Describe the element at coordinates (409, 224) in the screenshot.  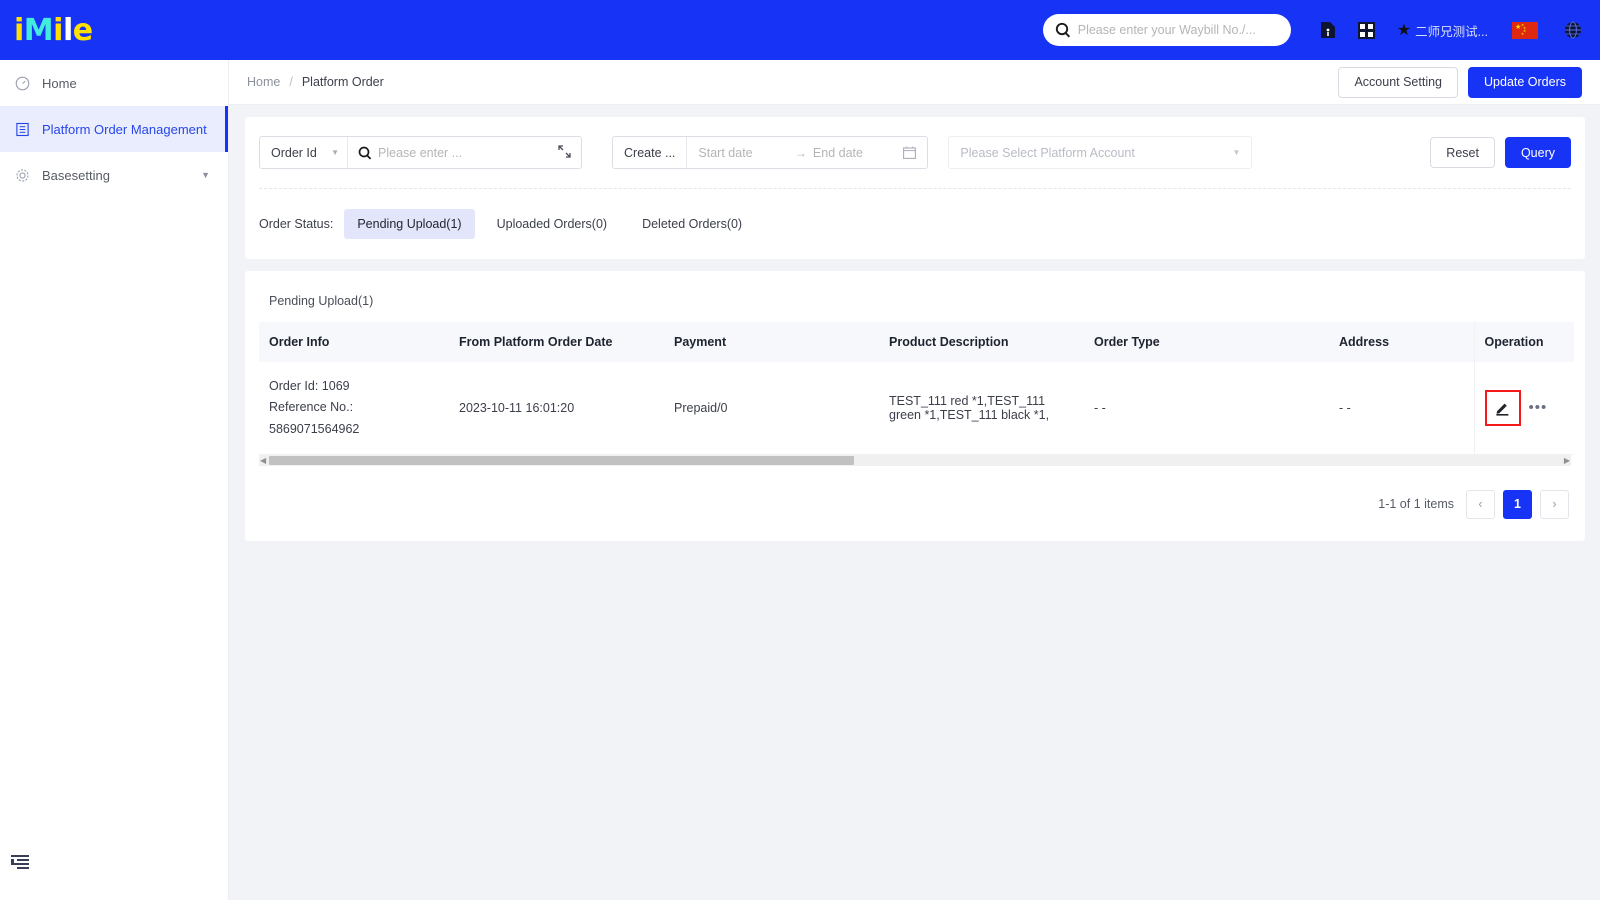
I see `status-tab-pending-upload: Pending Upload(1)` at that location.